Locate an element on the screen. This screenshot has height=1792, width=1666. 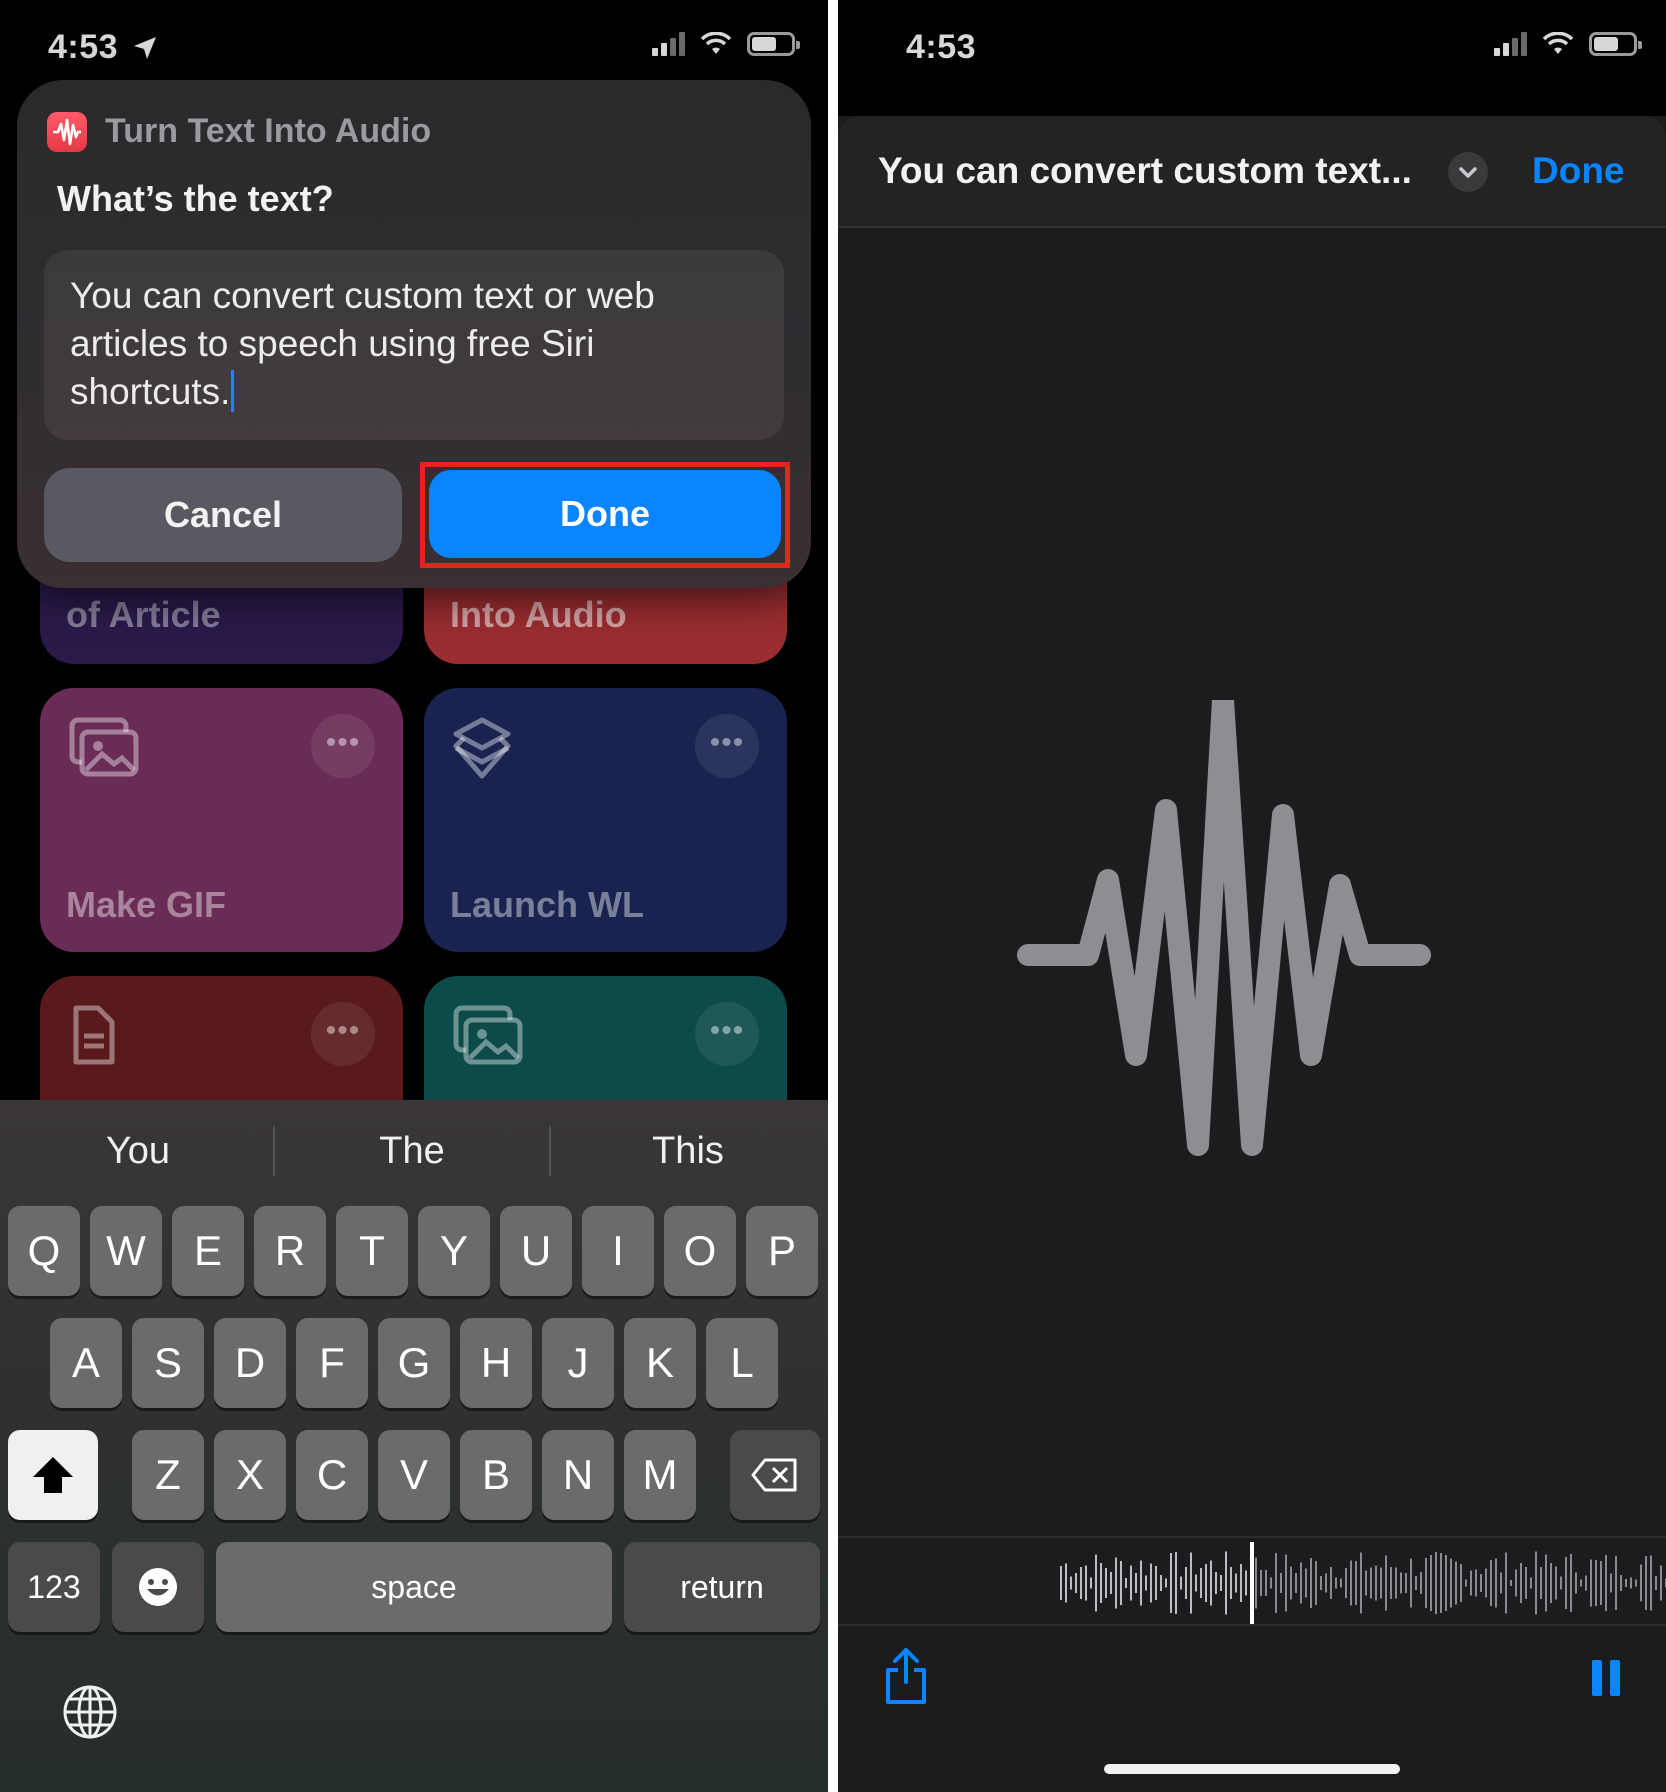
key-h: H is located at coordinates (496, 1363).